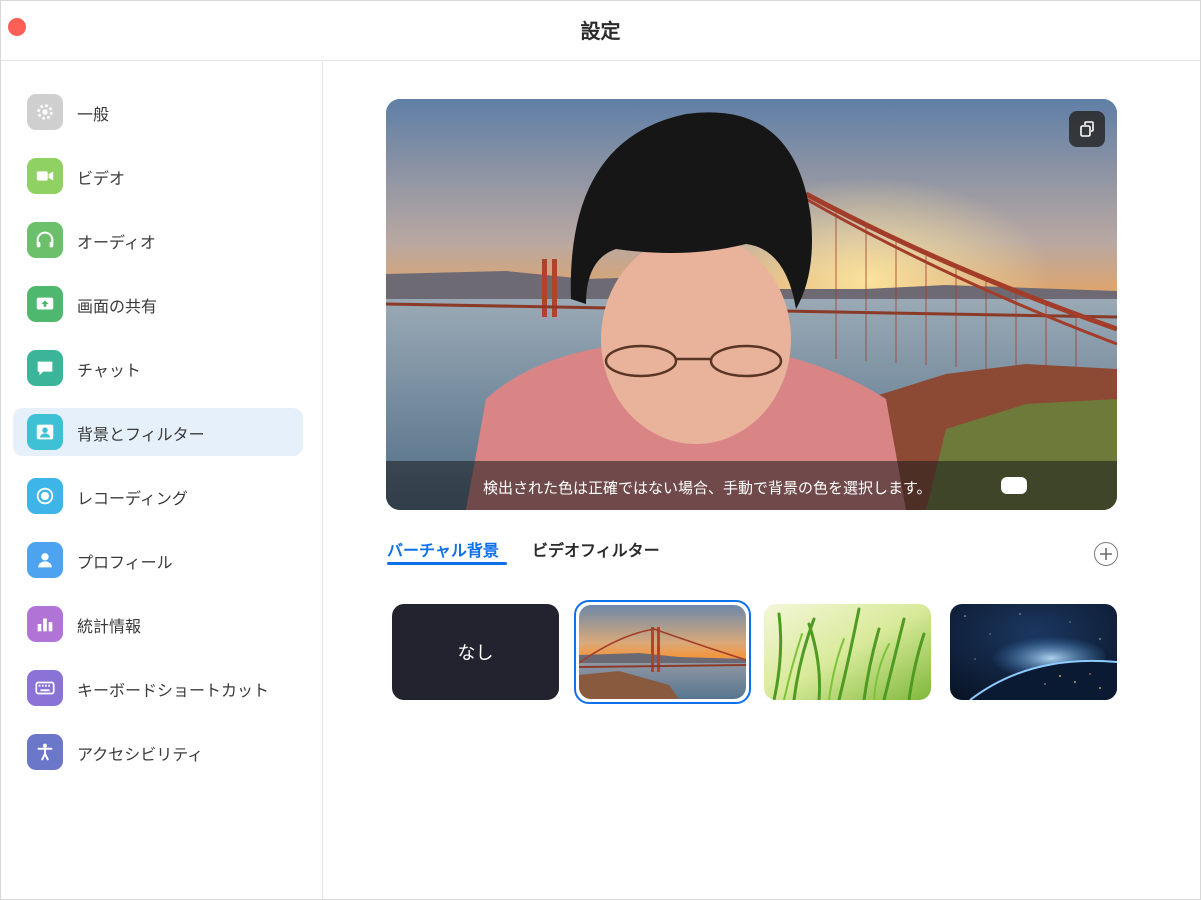 This screenshot has height=900, width=1201. Describe the element at coordinates (141, 434) in the screenshot. I see `sidebar-item-label: 背景とフィルター` at that location.